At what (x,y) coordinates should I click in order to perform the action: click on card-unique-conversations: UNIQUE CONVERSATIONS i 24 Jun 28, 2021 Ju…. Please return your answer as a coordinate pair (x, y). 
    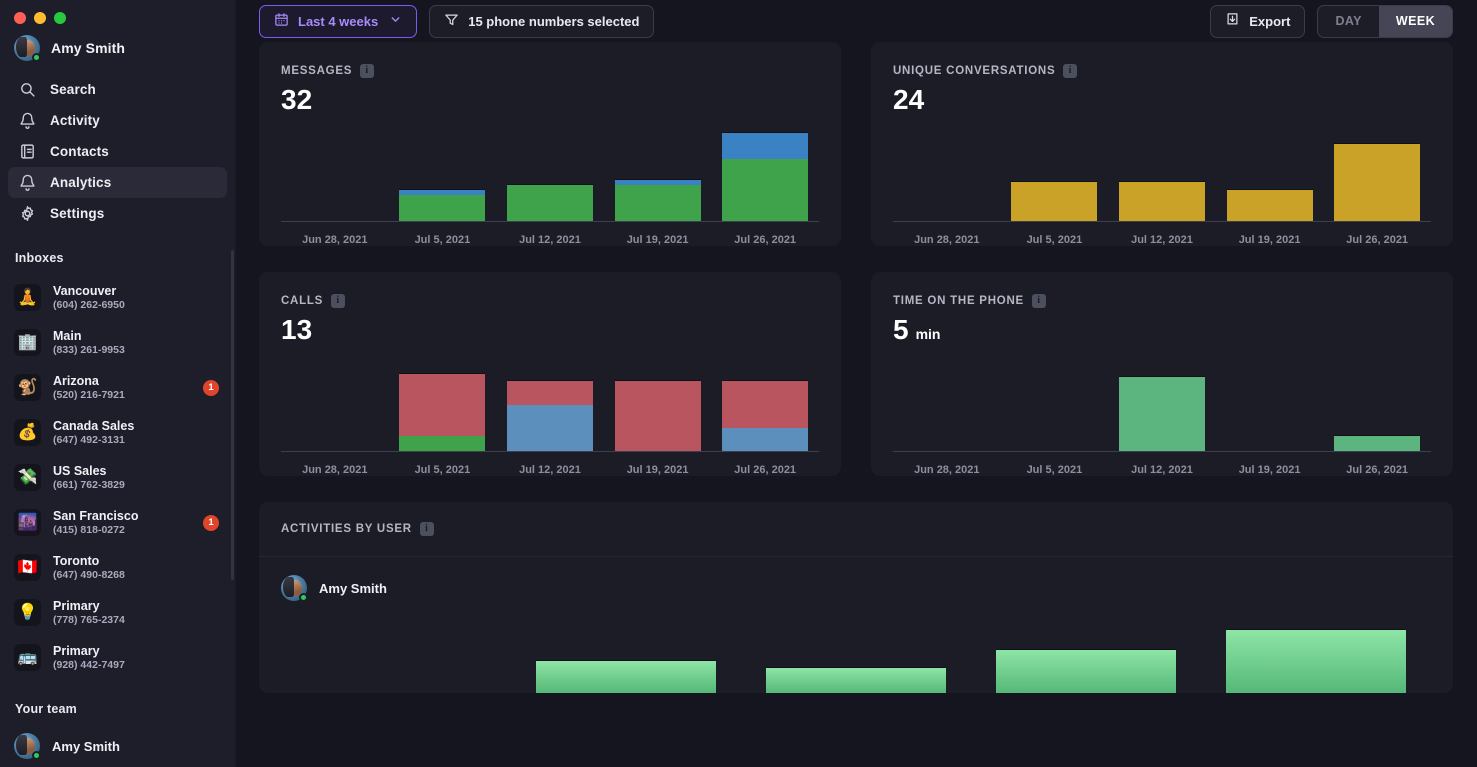
    Looking at the image, I should click on (1162, 144).